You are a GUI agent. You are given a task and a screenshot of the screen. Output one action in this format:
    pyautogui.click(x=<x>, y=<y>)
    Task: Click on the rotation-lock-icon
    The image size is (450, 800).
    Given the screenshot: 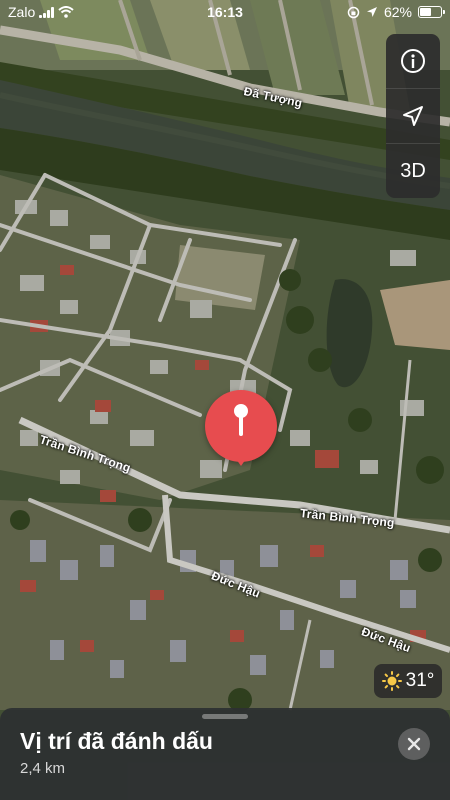 What is the action you would take?
    pyautogui.click(x=353, y=12)
    